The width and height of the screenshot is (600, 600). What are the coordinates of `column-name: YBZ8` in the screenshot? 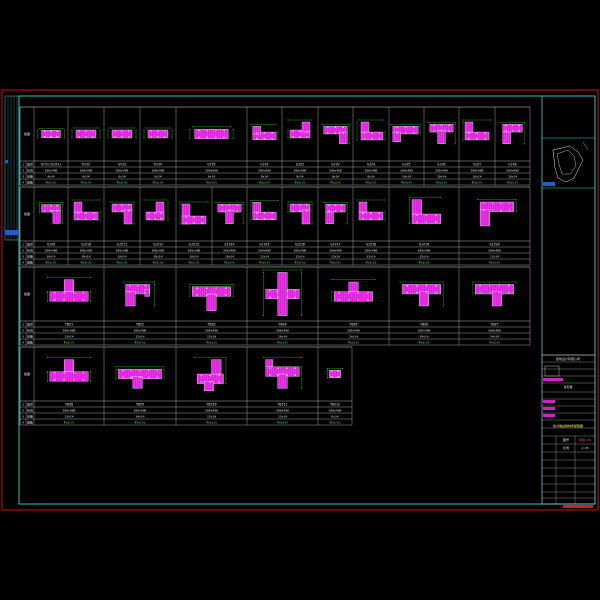 It's located at (69, 405).